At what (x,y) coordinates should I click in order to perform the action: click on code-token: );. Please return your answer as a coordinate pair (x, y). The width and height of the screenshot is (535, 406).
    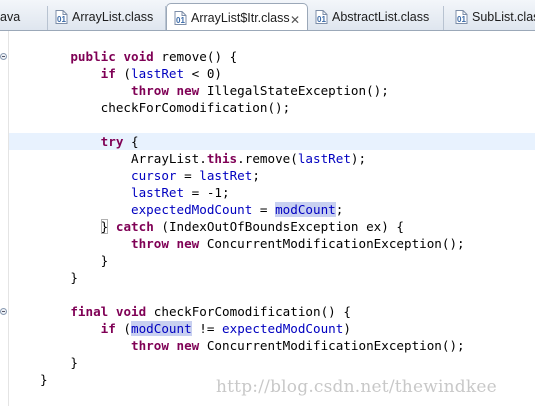
    Looking at the image, I should click on (358, 158).